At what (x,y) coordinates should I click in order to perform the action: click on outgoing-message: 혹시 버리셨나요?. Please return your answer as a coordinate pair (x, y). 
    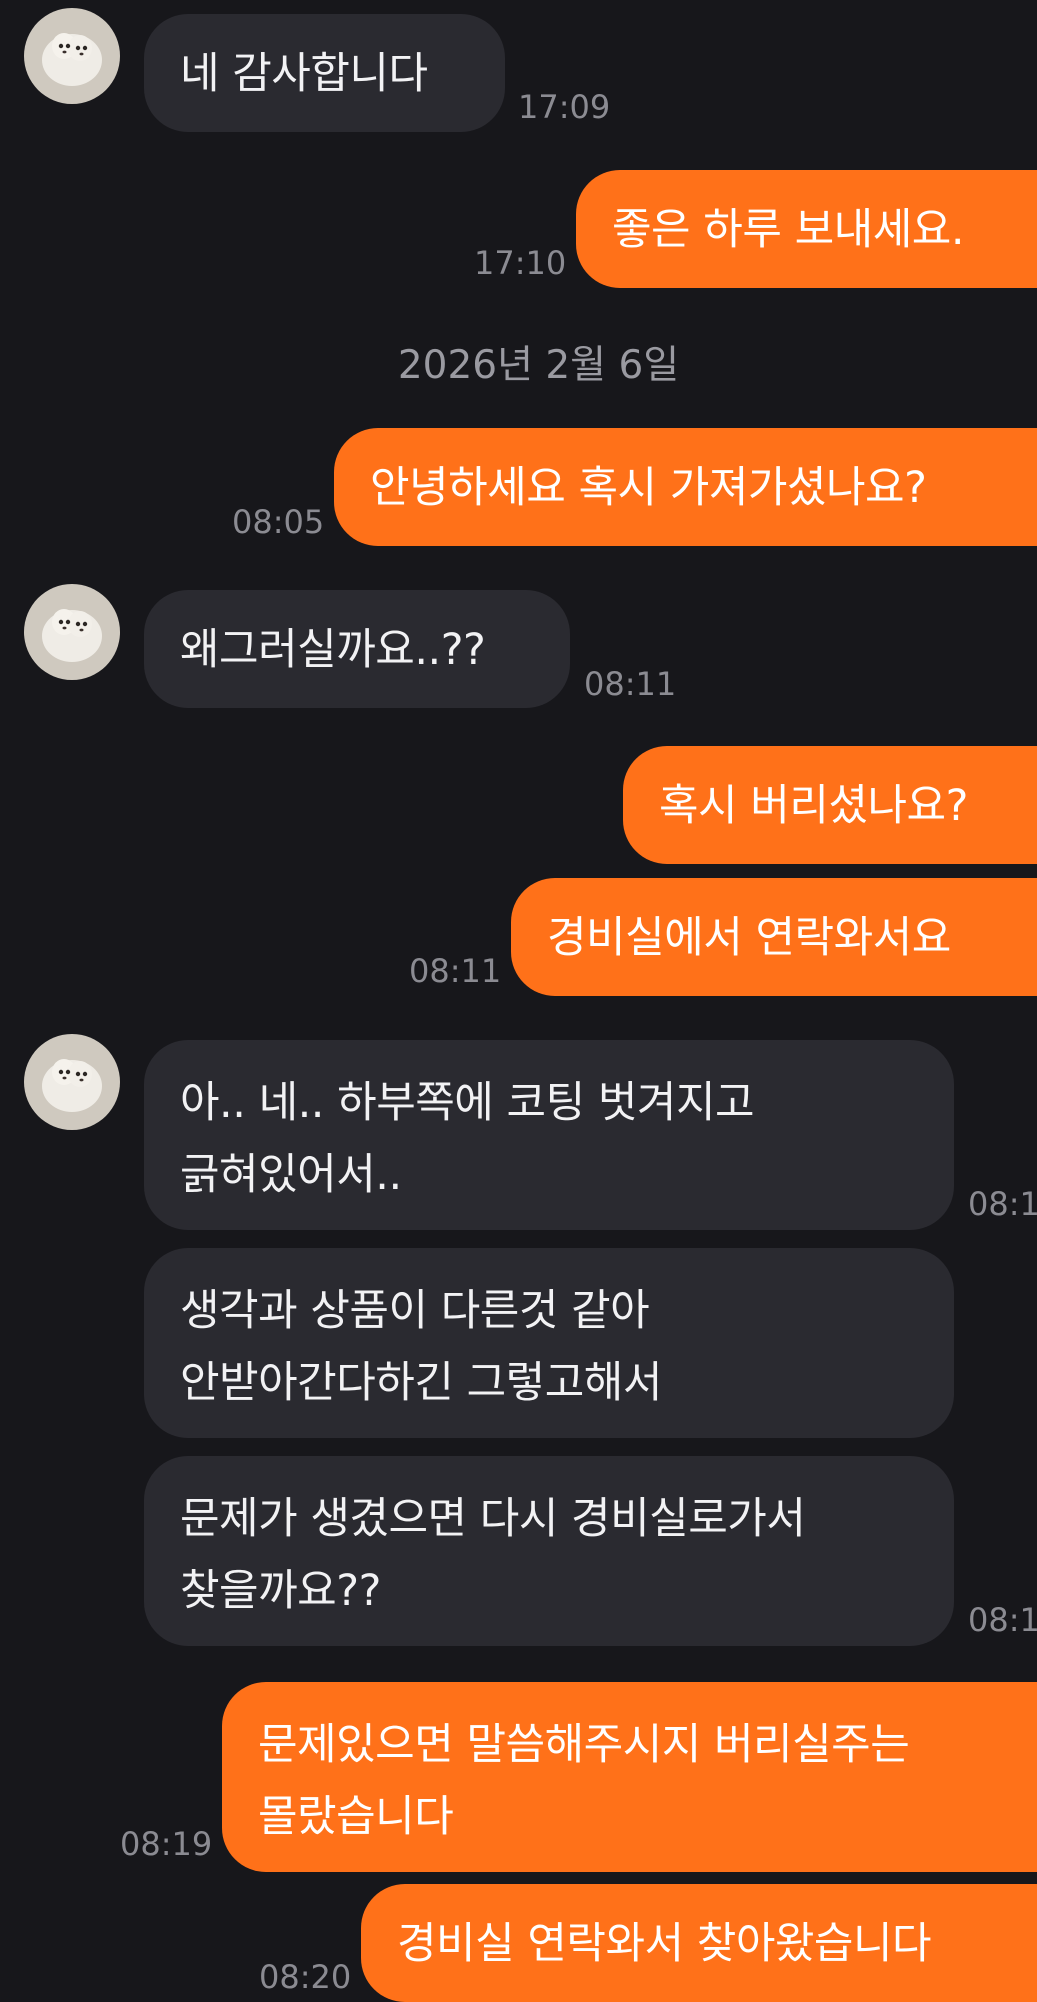
    Looking at the image, I should click on (830, 805).